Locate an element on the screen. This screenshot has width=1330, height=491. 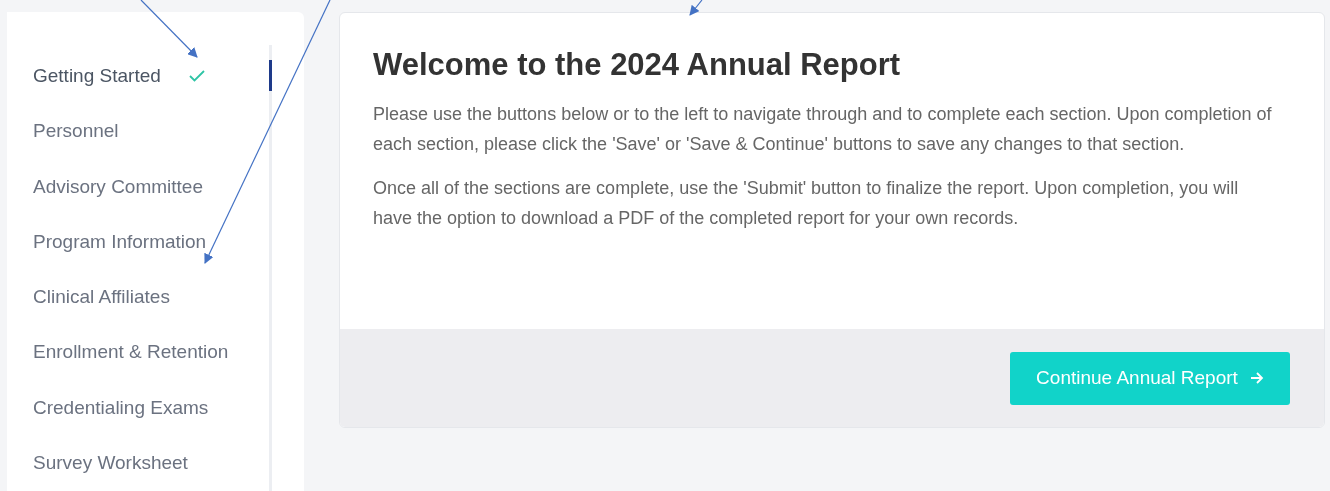
nav-link: Survey Worksheet is located at coordinates (110, 462).